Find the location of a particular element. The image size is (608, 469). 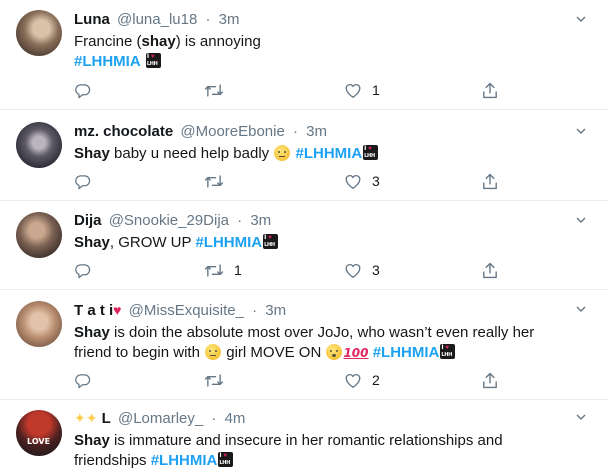

sparkles-emoji-icon: ✦✦ is located at coordinates (86, 418).